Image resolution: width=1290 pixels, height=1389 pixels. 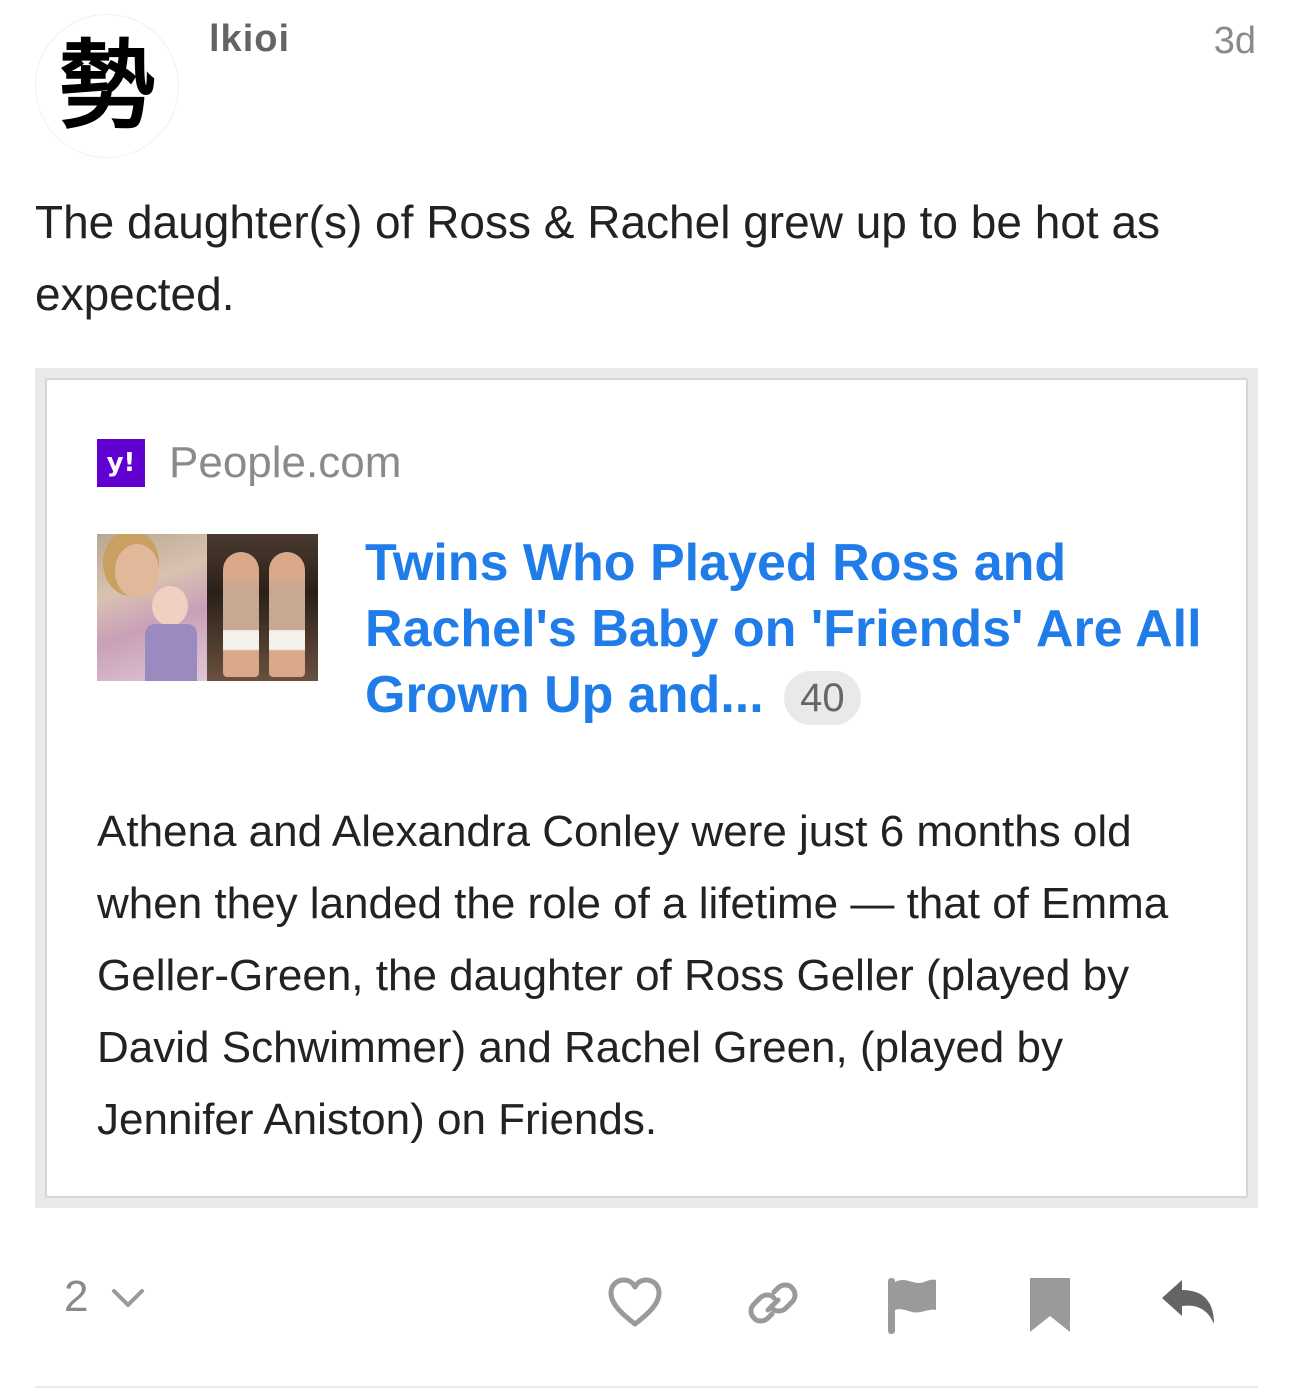 I want to click on onebox-source: y! People.com, so click(x=249, y=463).